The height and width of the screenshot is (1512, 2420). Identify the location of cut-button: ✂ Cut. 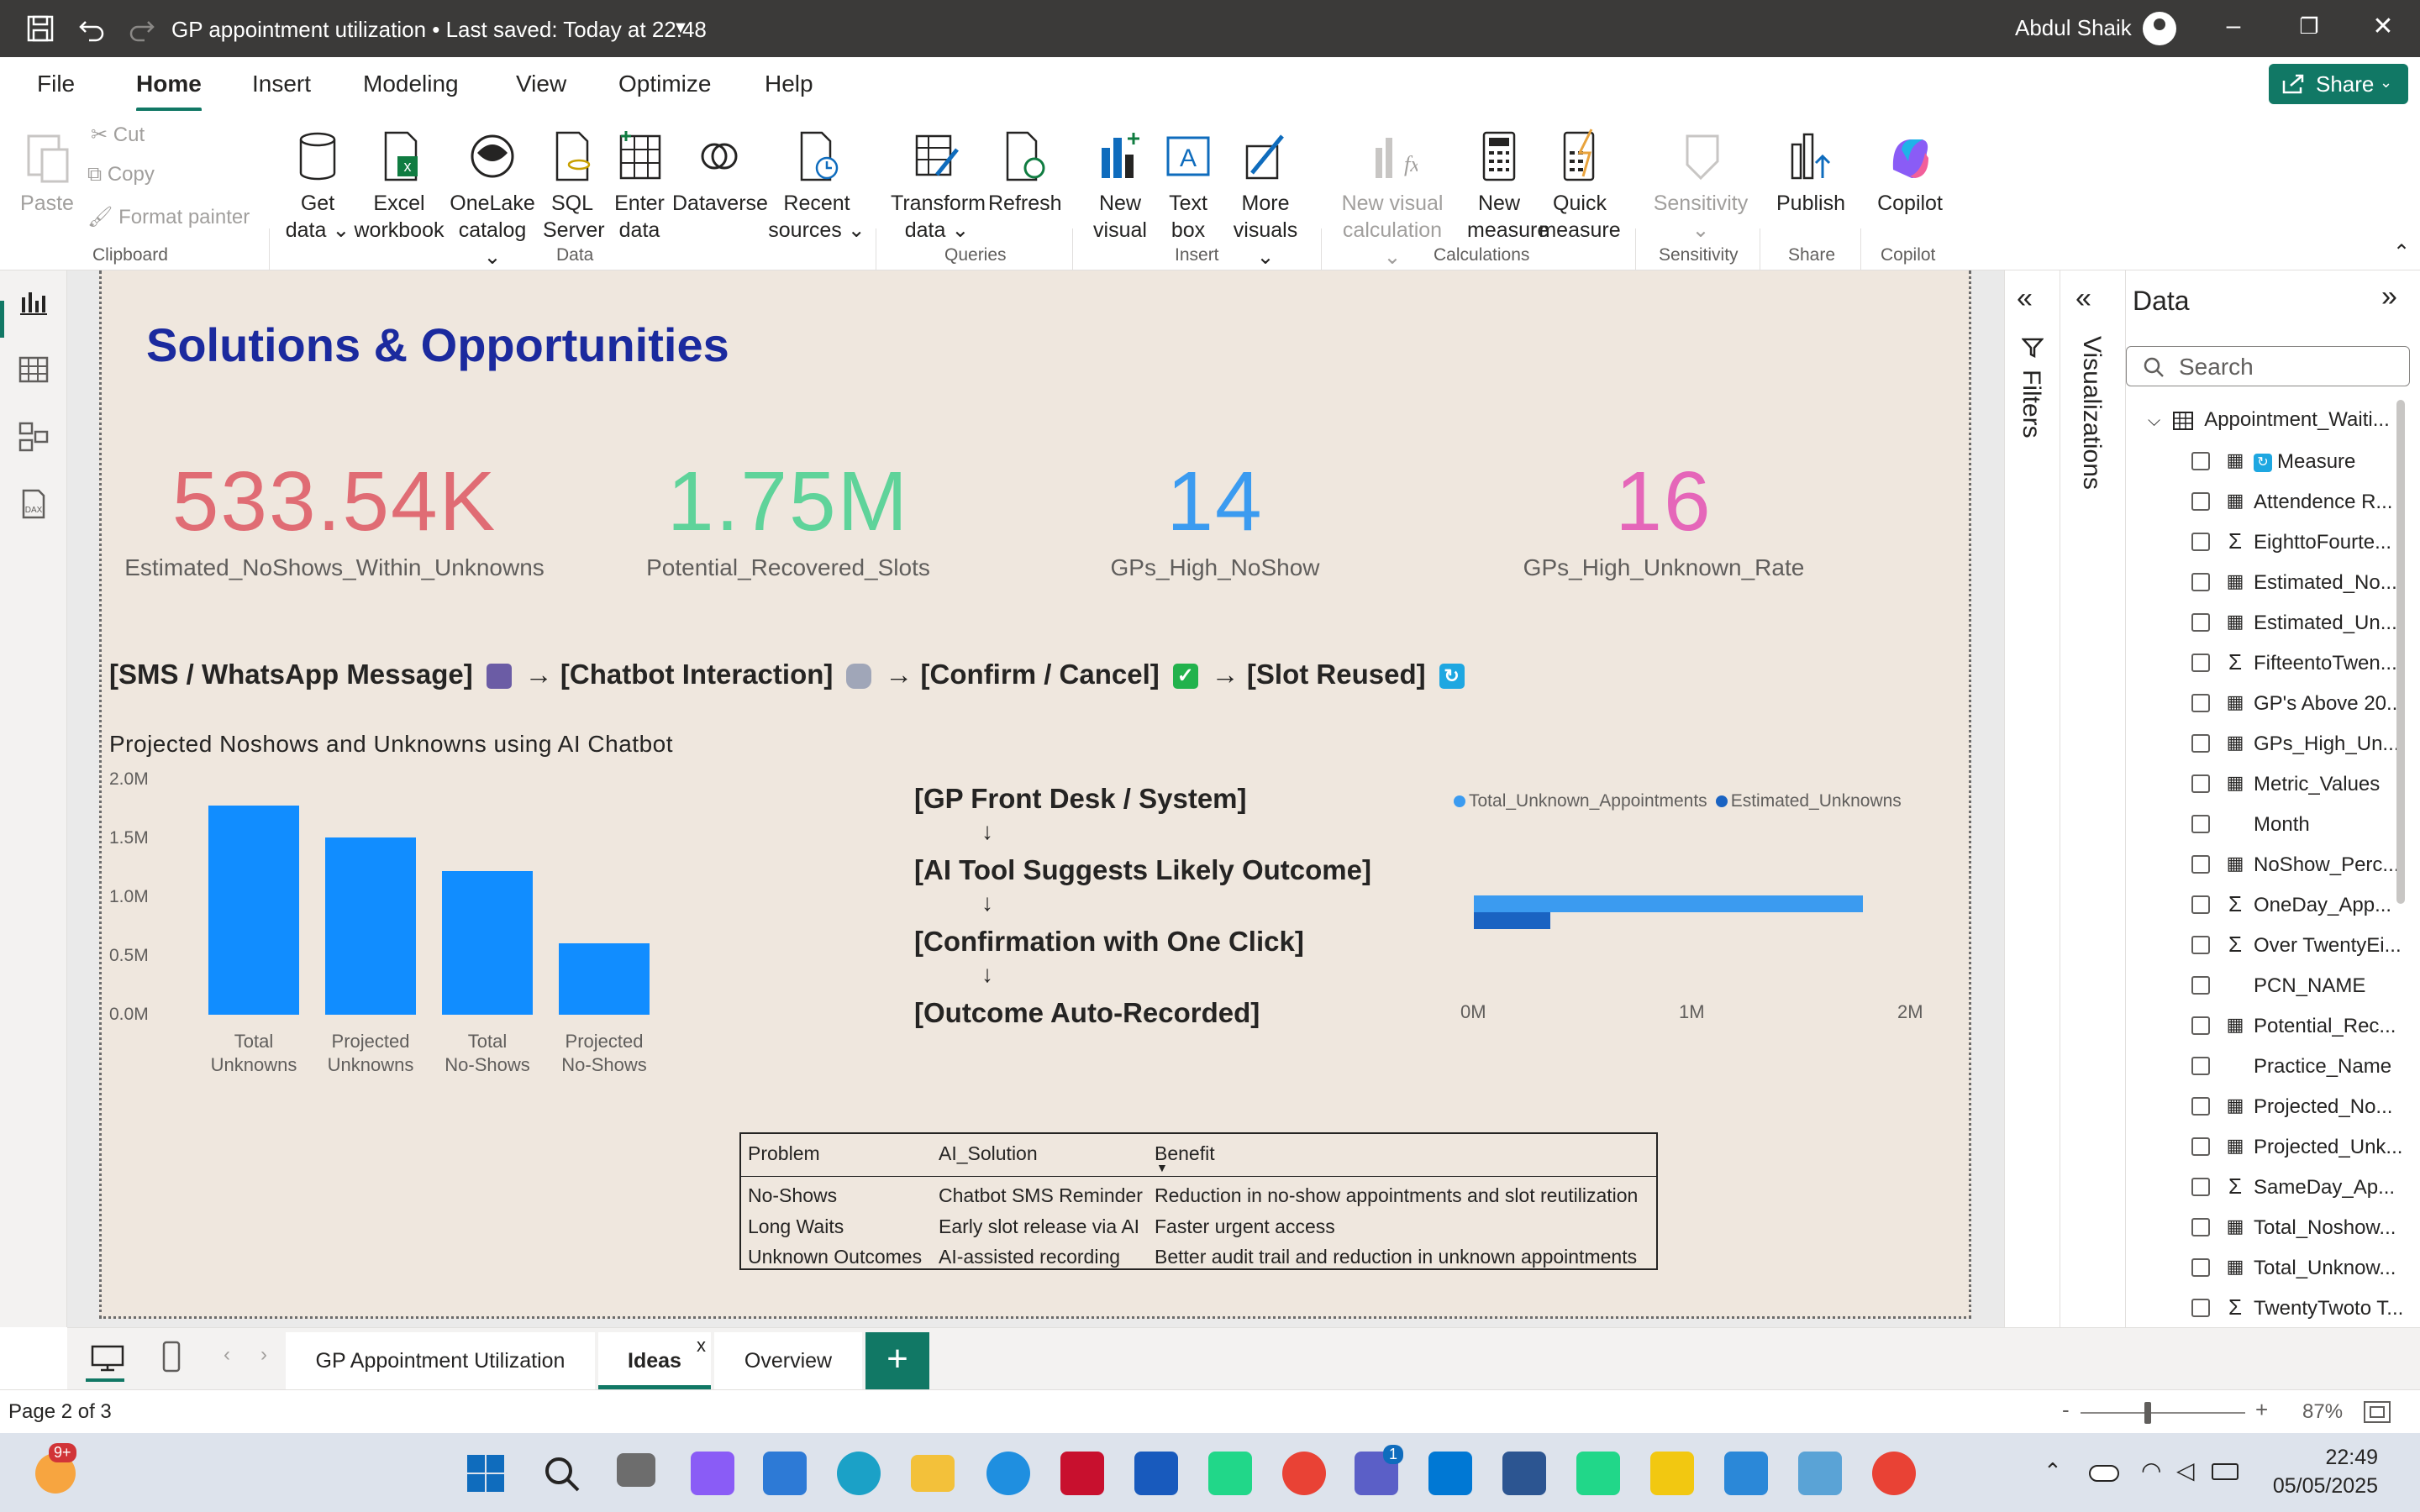
(118, 135).